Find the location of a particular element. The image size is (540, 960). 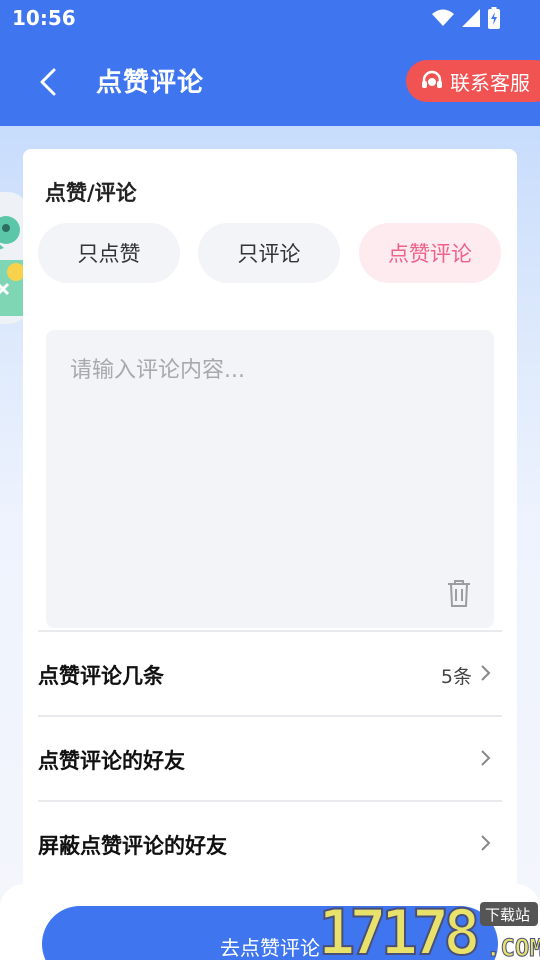

trash-icon is located at coordinates (459, 593).